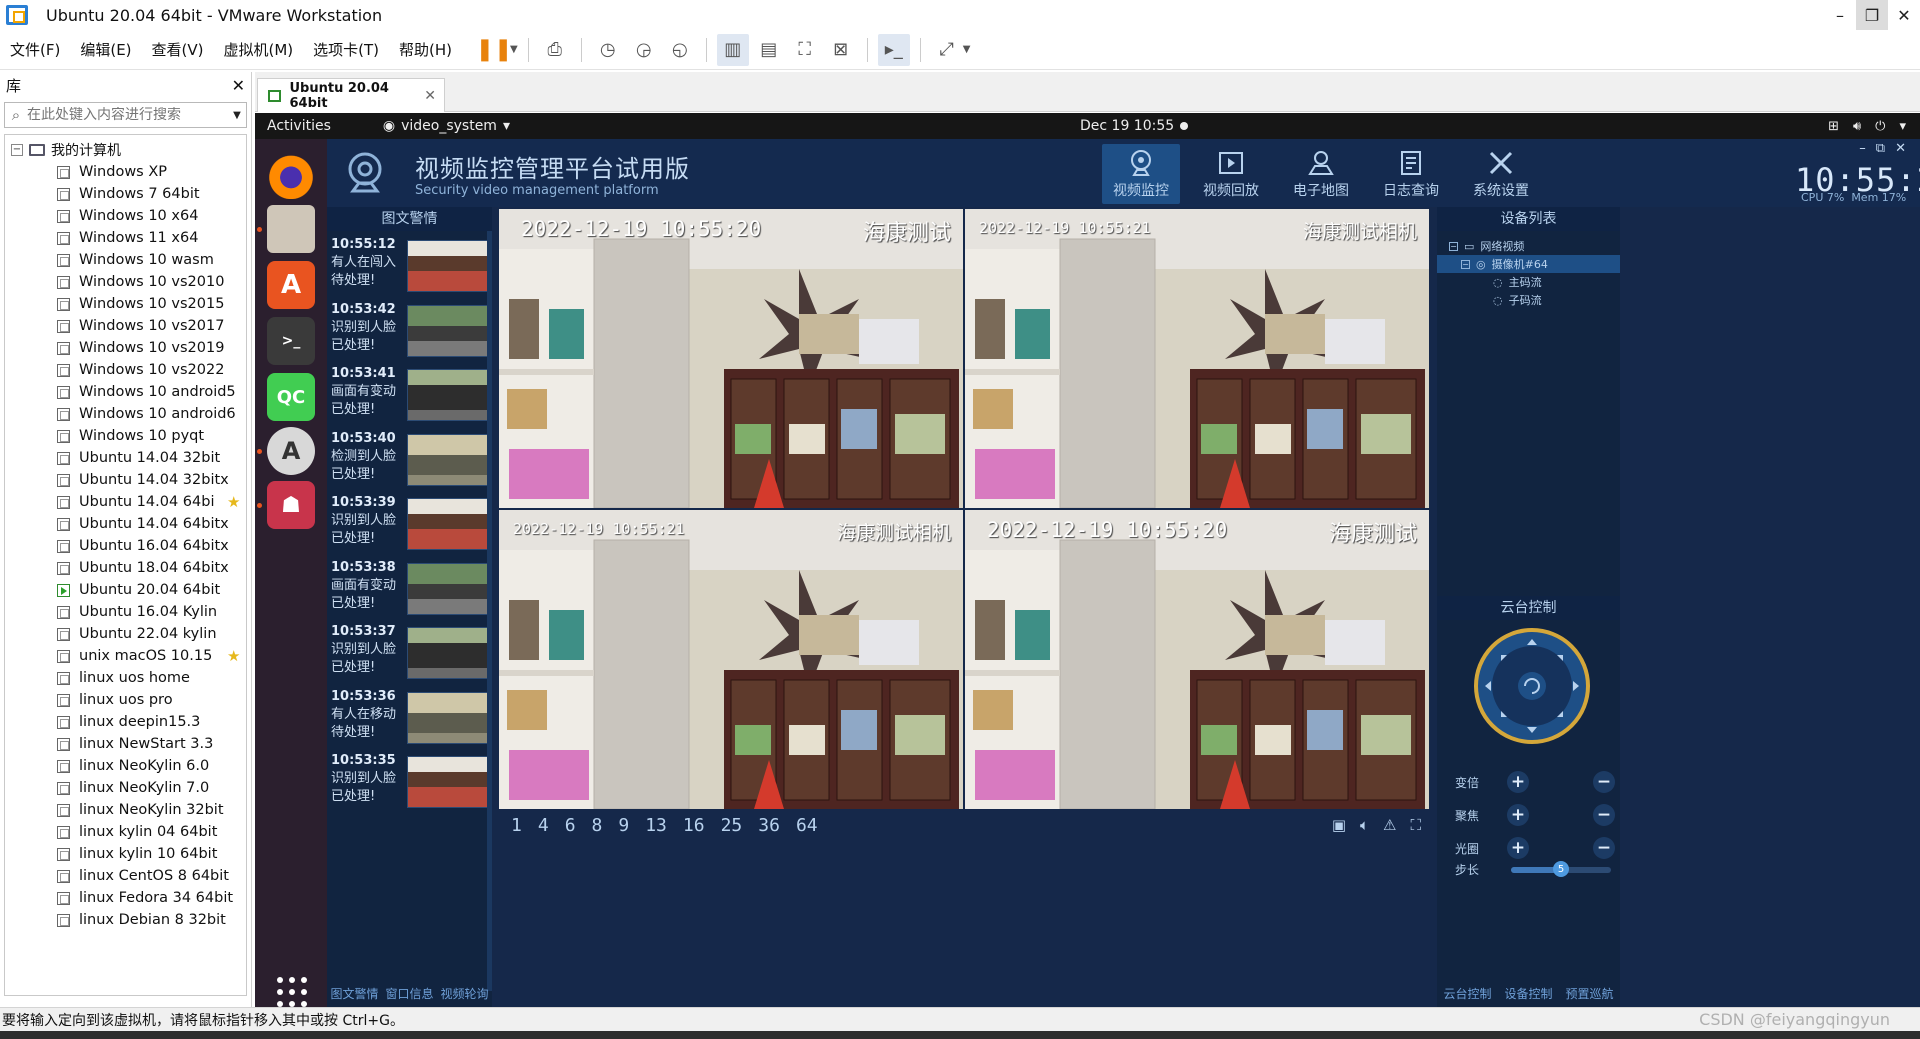  I want to click on layout-option: 64, so click(807, 825).